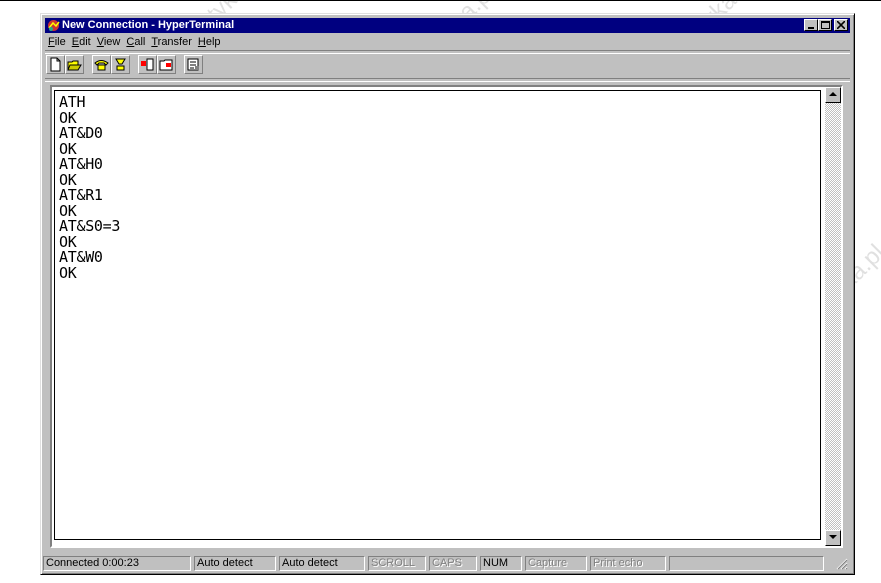 Image resolution: width=881 pixels, height=583 pixels. I want to click on terminal-line: AT&S0=3, so click(90, 226).